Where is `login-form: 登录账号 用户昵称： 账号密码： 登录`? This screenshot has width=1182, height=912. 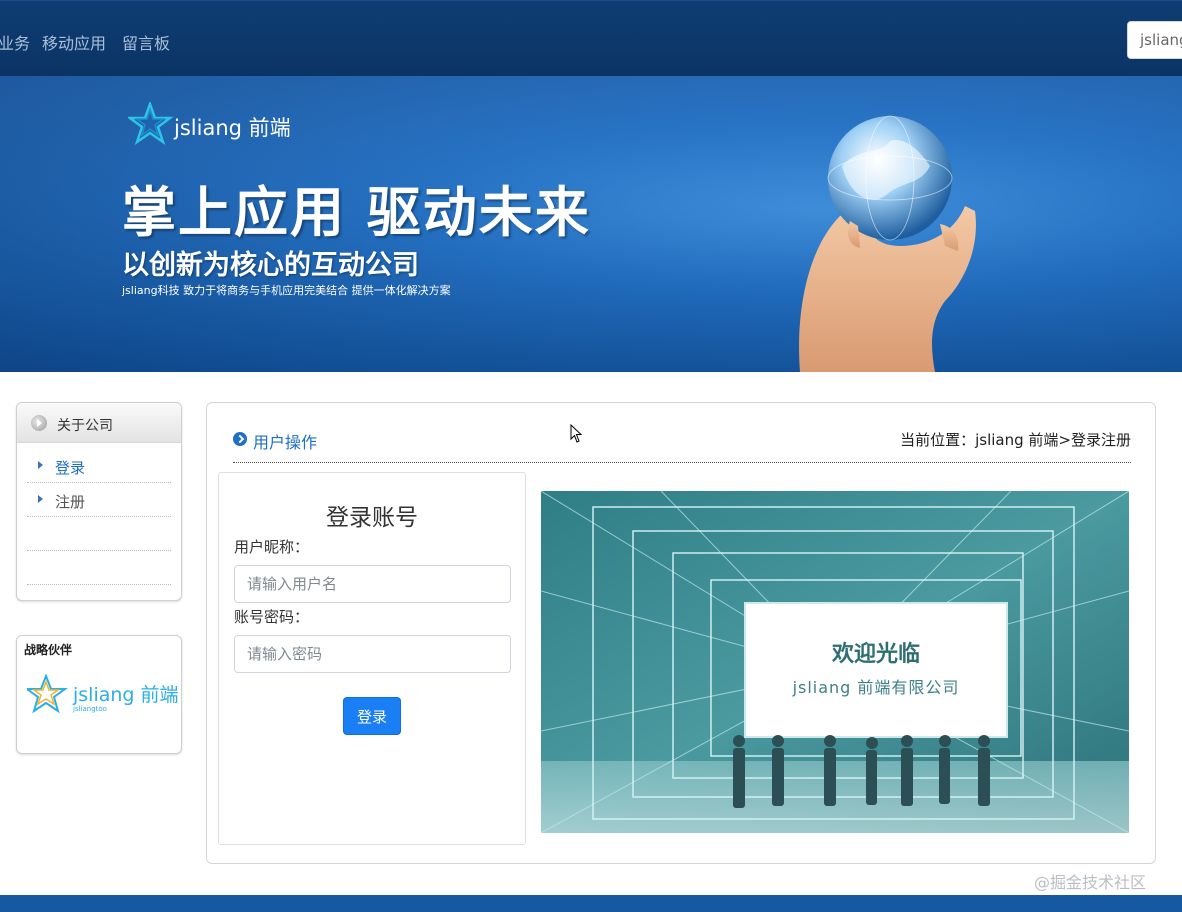 login-form: 登录账号 用户昵称： 账号密码： 登录 is located at coordinates (372, 658).